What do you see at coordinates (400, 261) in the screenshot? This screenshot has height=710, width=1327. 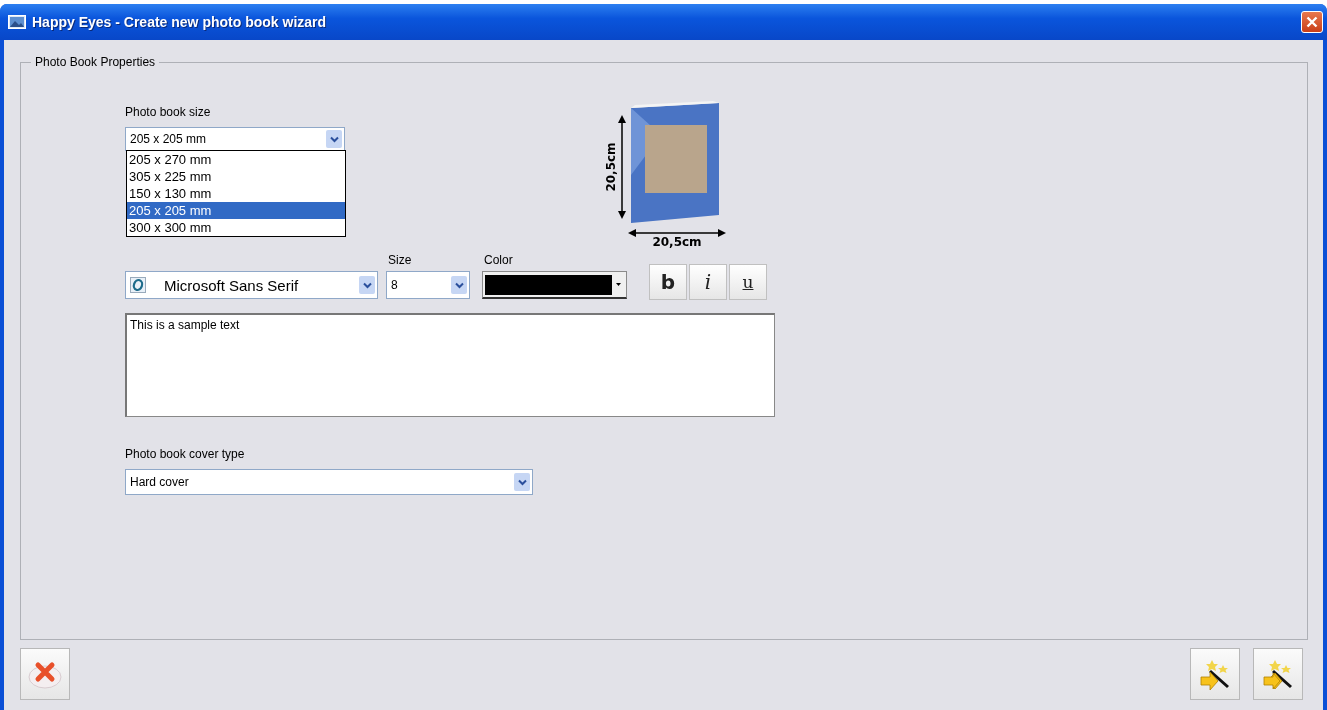 I see `field-label: Size` at bounding box center [400, 261].